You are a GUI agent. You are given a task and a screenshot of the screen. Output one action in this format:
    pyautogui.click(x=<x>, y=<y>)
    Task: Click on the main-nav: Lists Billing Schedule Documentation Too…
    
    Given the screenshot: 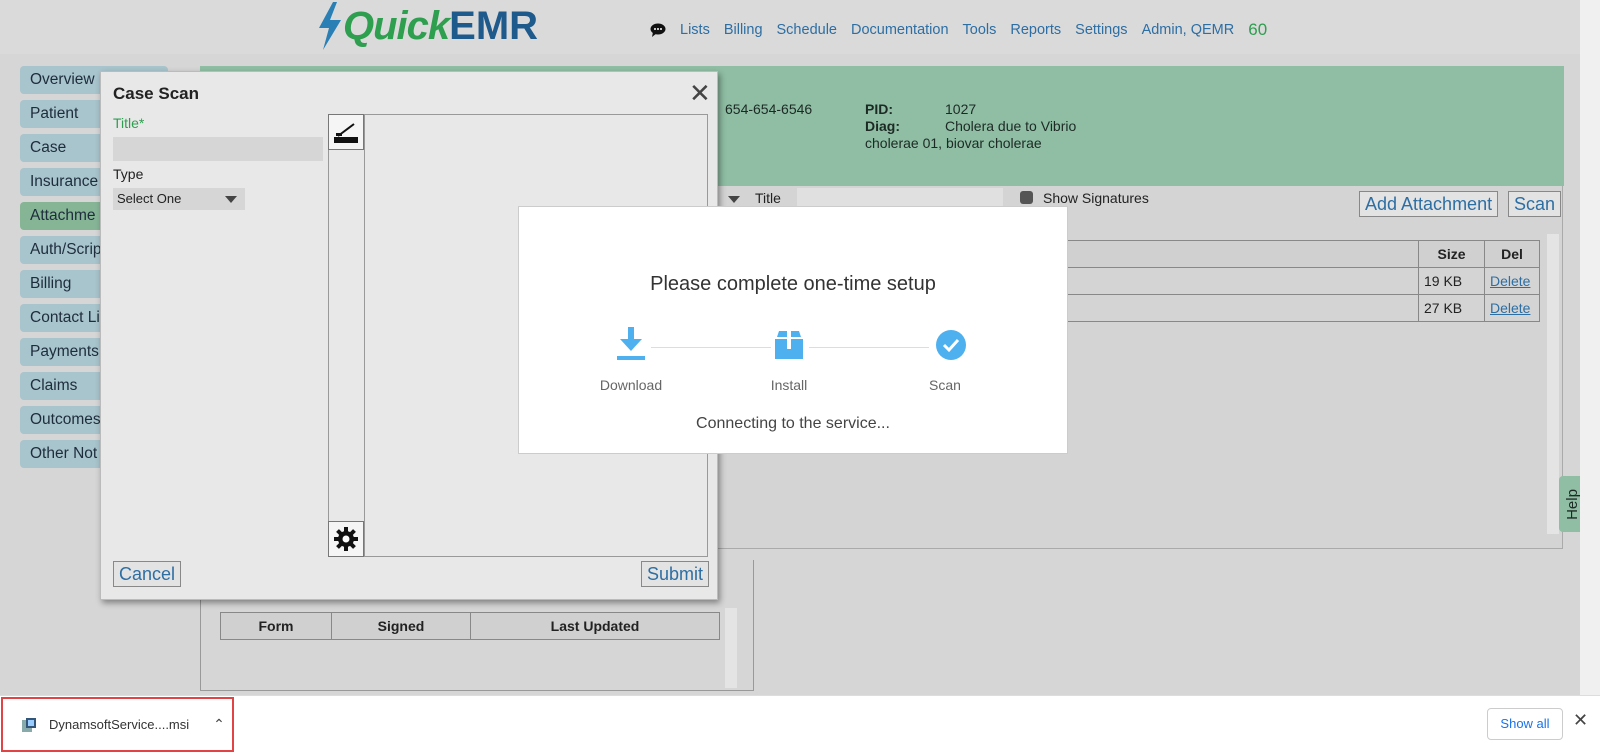 What is the action you would take?
    pyautogui.click(x=958, y=30)
    